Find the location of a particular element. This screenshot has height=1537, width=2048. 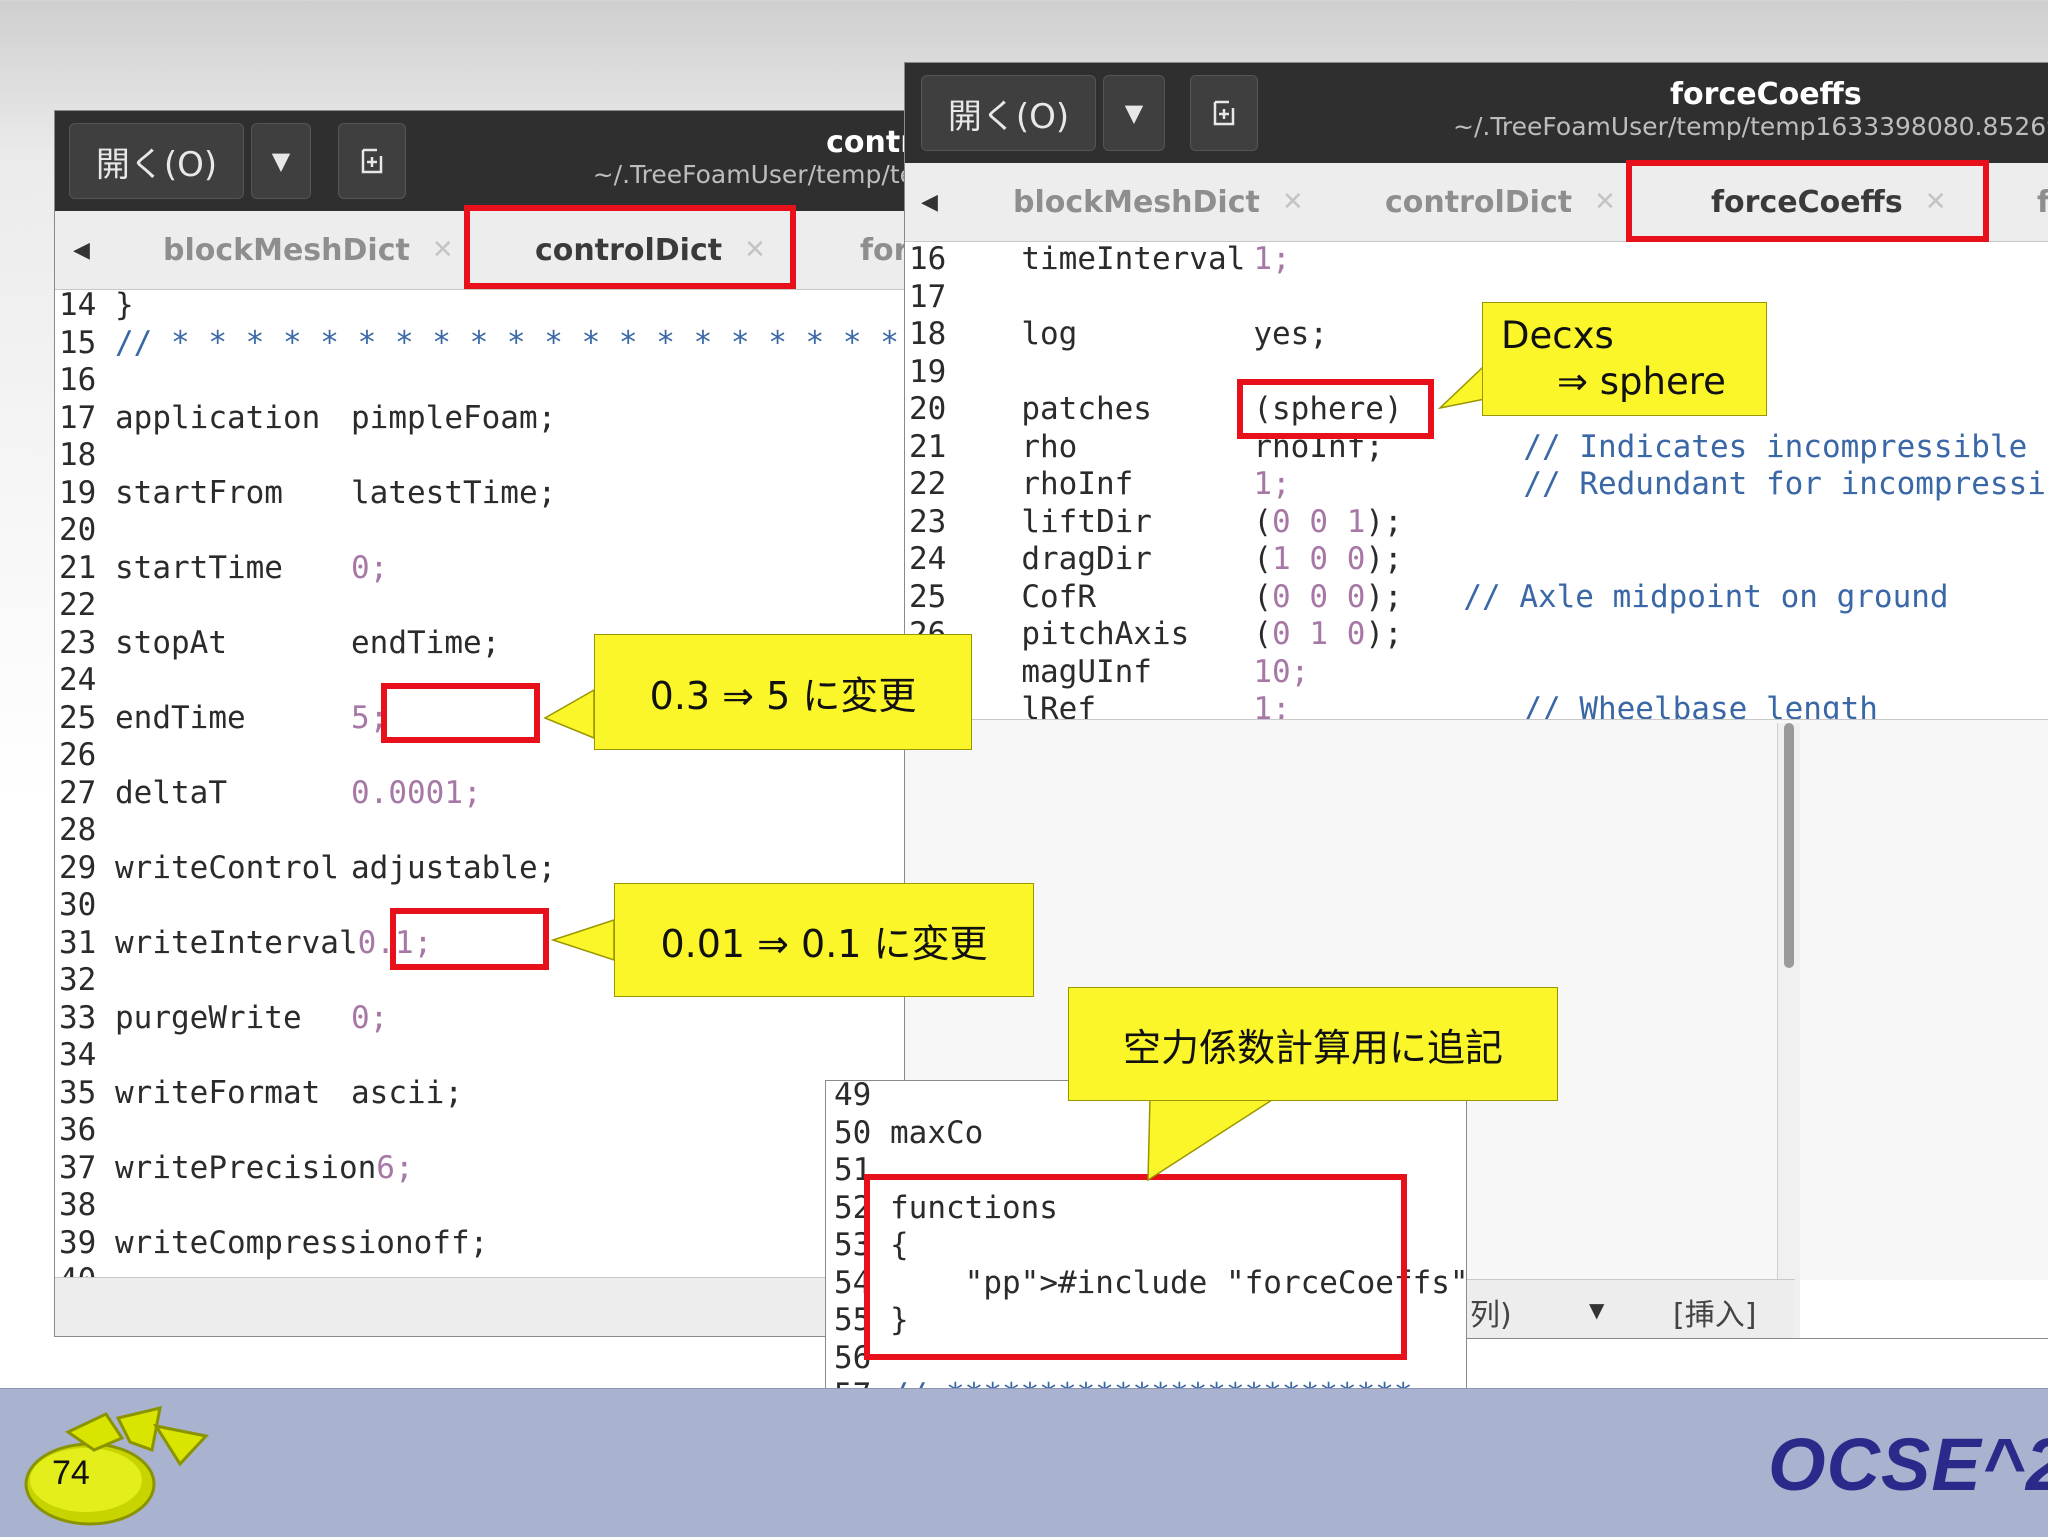

callout-patches-line1: Decxs is located at coordinates (1557, 335).